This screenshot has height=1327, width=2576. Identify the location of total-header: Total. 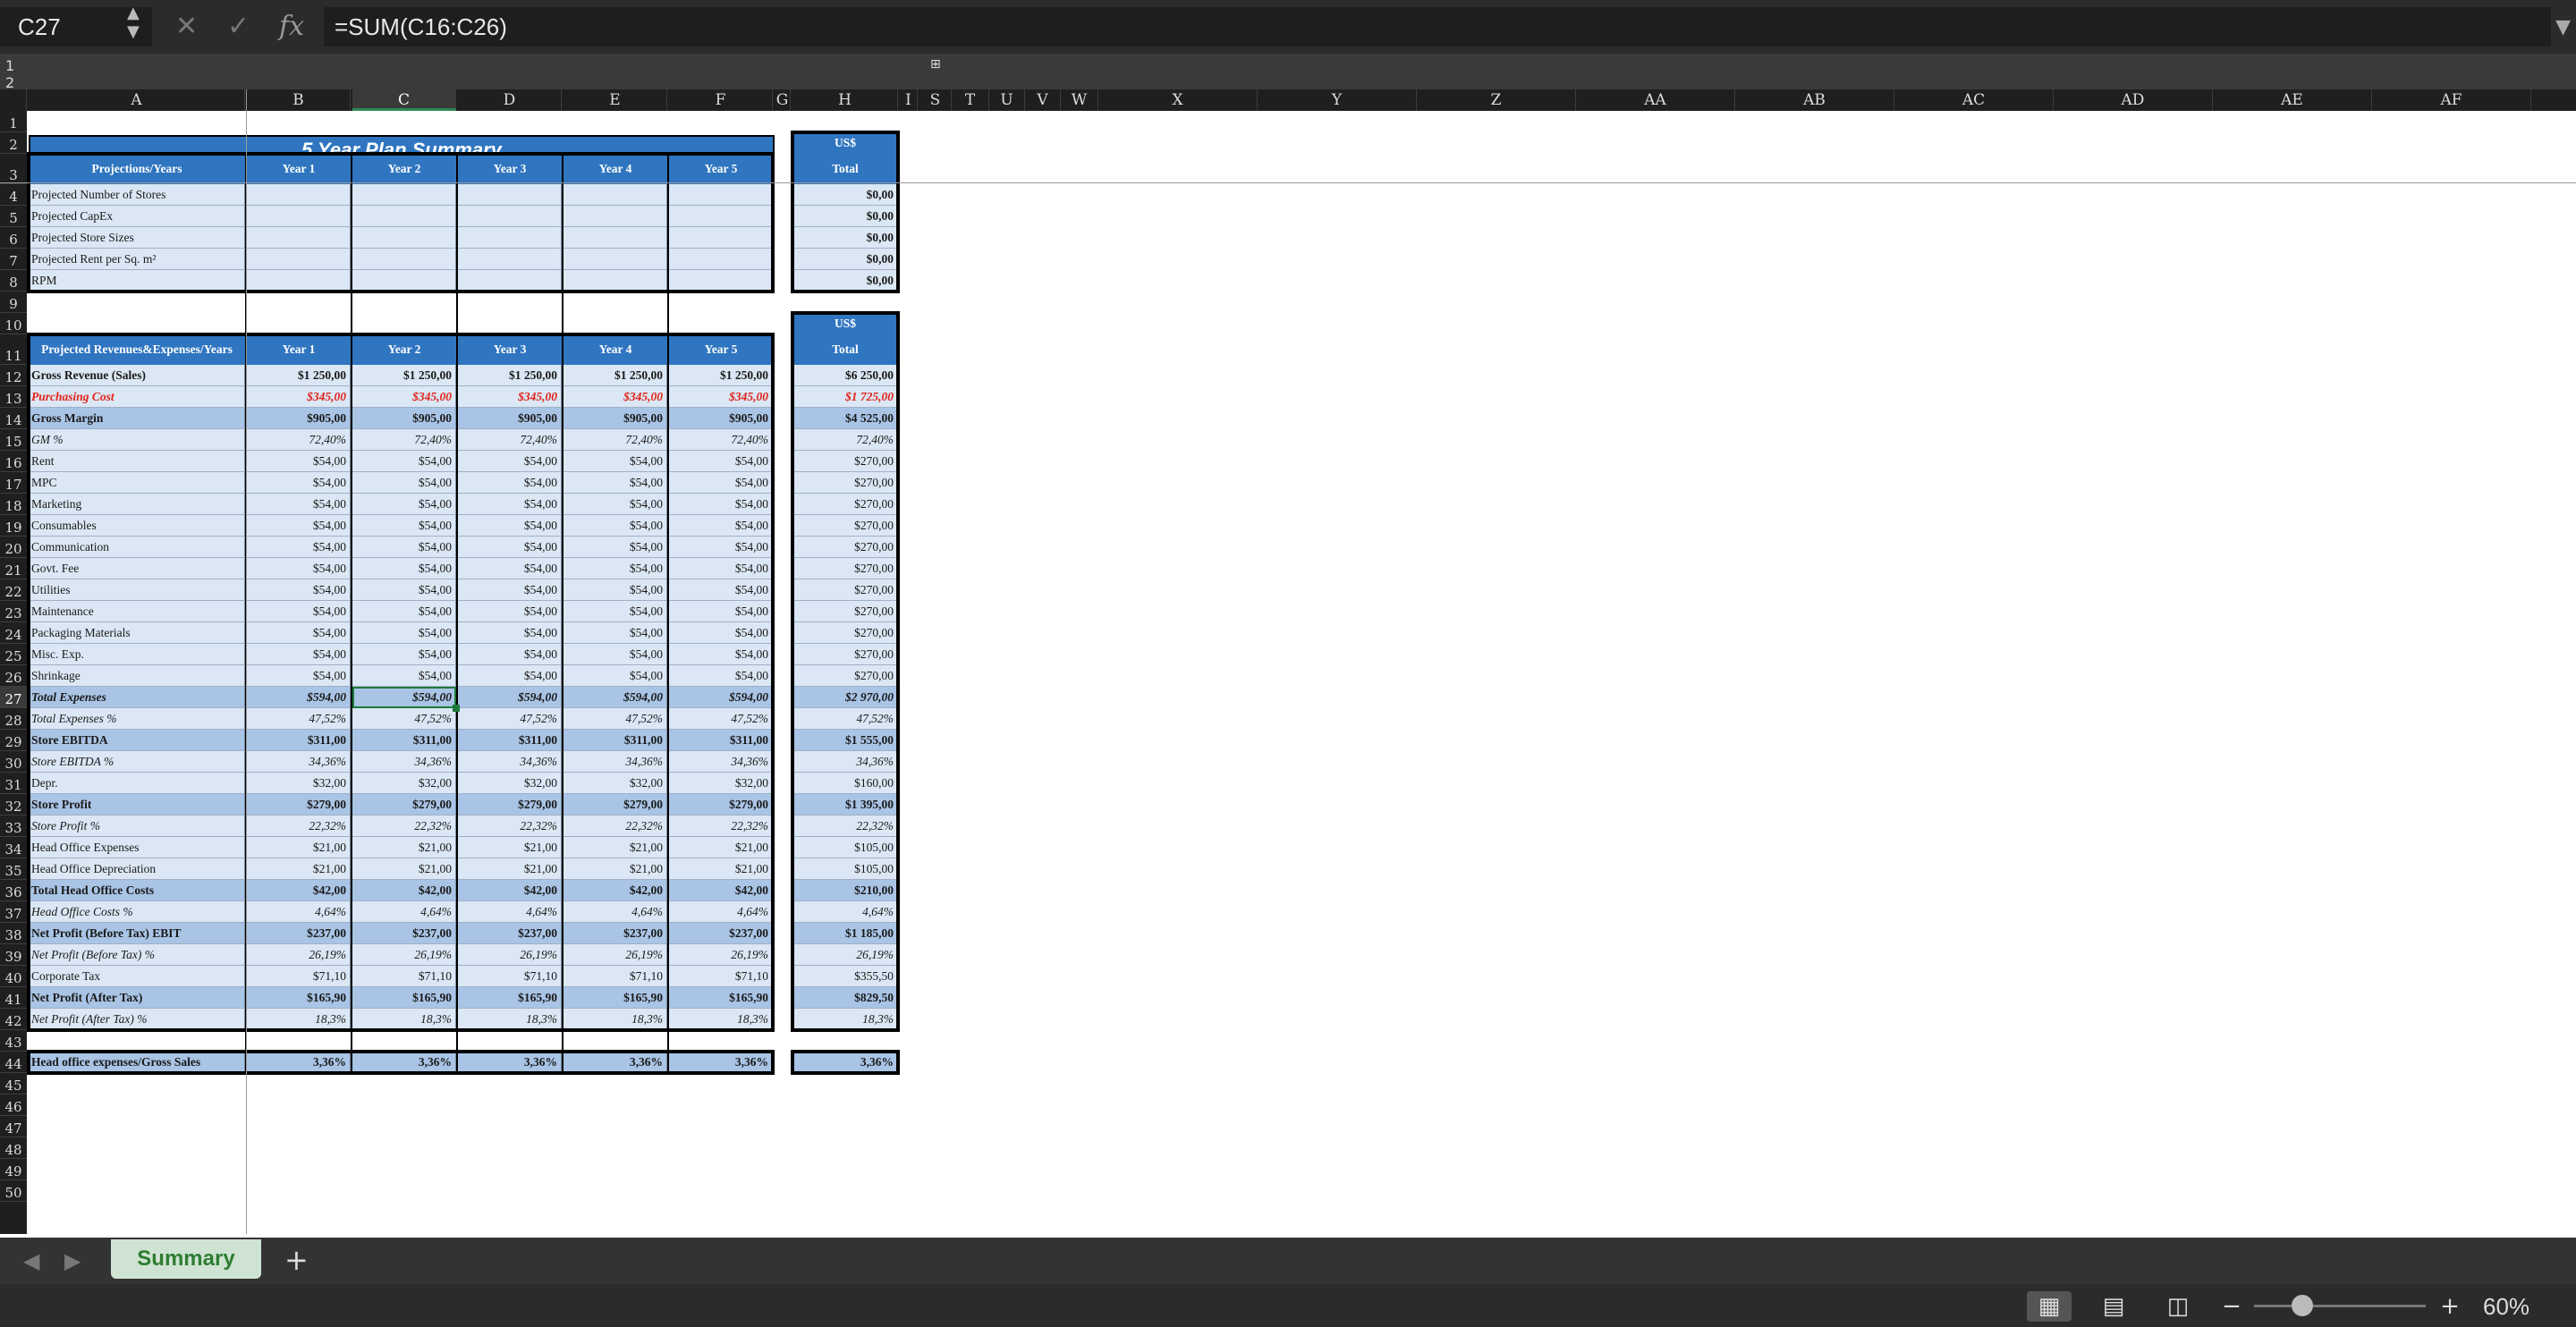
(845, 169).